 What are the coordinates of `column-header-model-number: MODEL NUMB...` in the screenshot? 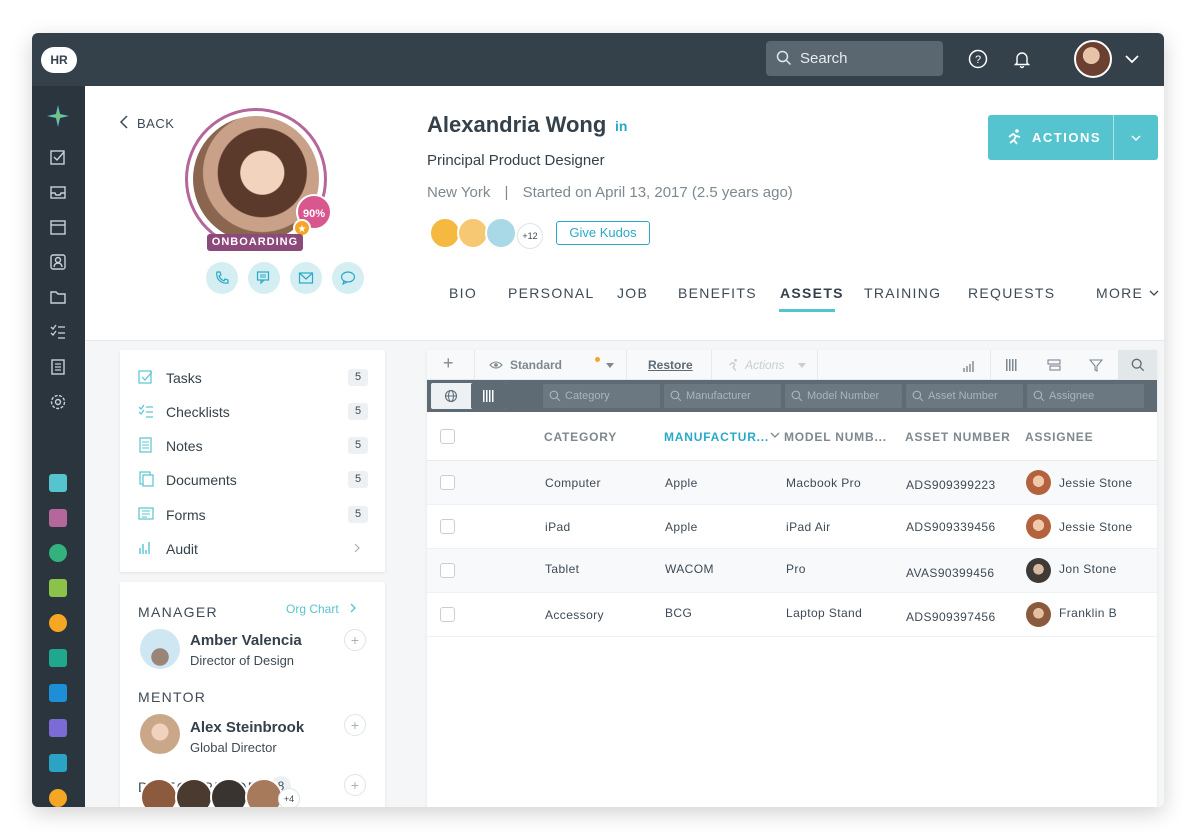 It's located at (835, 437).